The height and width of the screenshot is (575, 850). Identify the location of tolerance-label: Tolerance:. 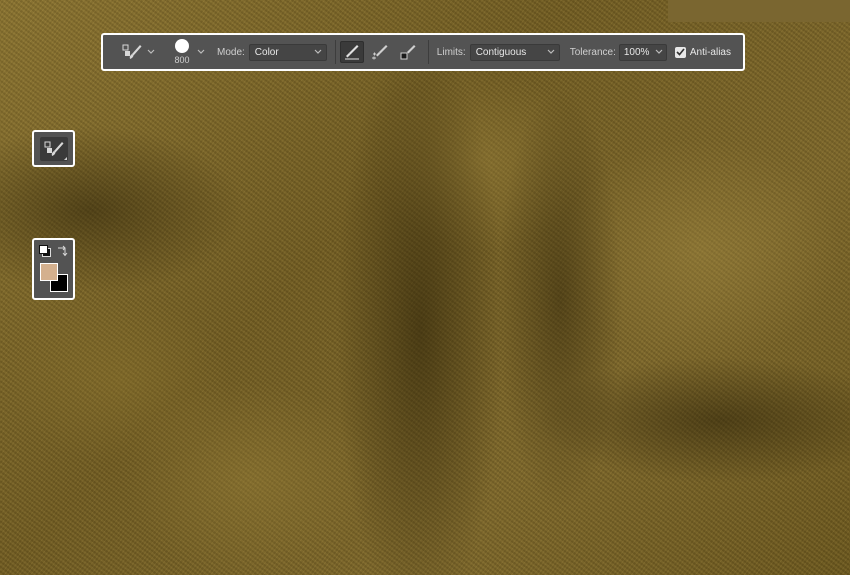
(592, 52).